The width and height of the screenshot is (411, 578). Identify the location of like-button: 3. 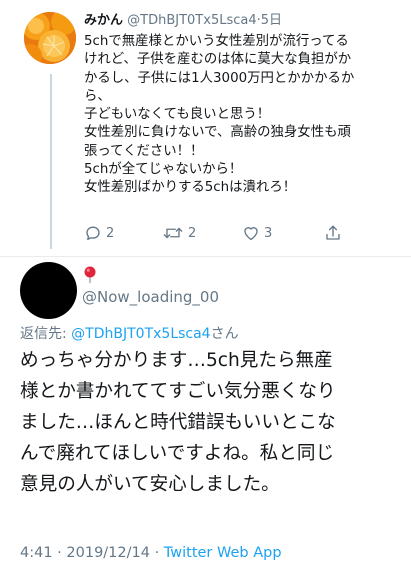
(257, 233).